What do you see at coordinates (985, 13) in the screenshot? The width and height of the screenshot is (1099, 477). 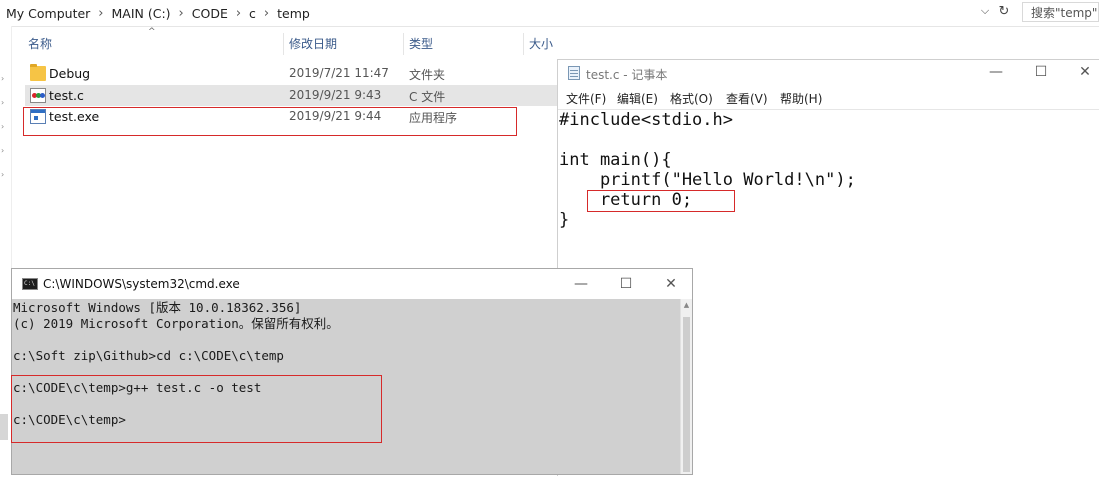 I see `chevron-down-icon: ⌵` at bounding box center [985, 13].